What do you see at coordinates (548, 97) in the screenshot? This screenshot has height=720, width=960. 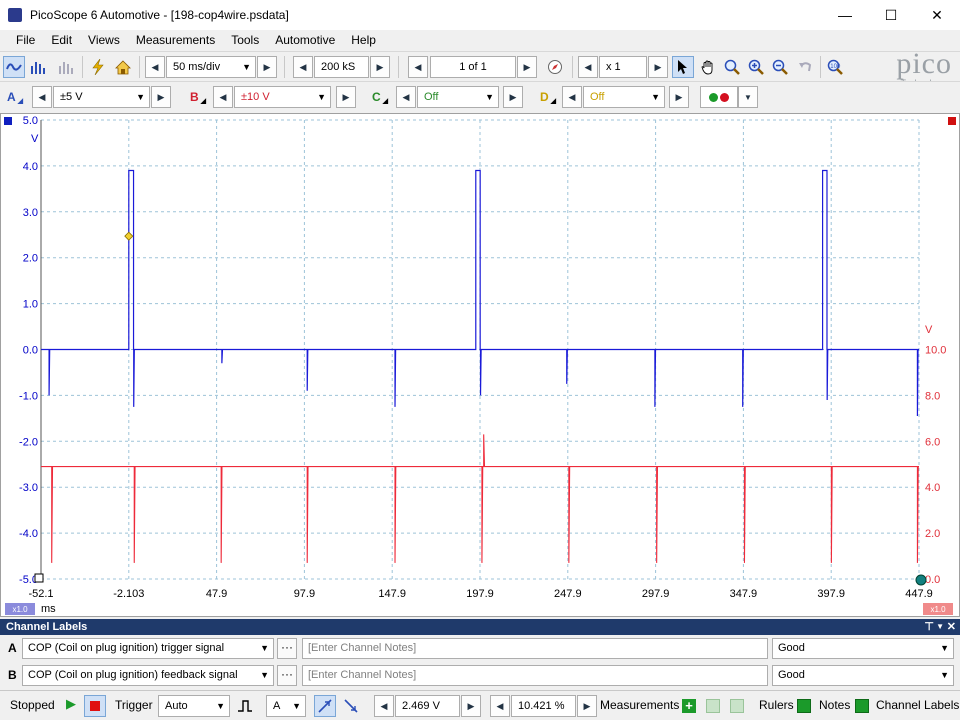 I see `channel-d-label: D ◢` at bounding box center [548, 97].